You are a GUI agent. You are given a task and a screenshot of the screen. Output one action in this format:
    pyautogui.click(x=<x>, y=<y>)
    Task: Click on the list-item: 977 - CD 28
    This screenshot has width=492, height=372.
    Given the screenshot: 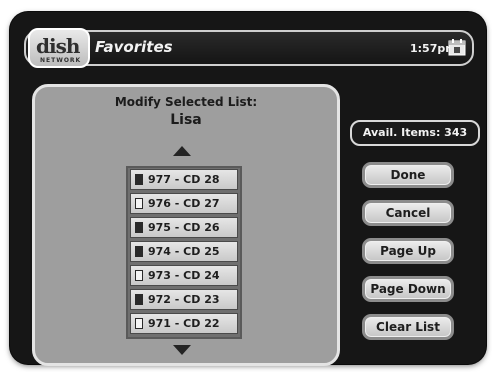 What is the action you would take?
    pyautogui.click(x=184, y=179)
    